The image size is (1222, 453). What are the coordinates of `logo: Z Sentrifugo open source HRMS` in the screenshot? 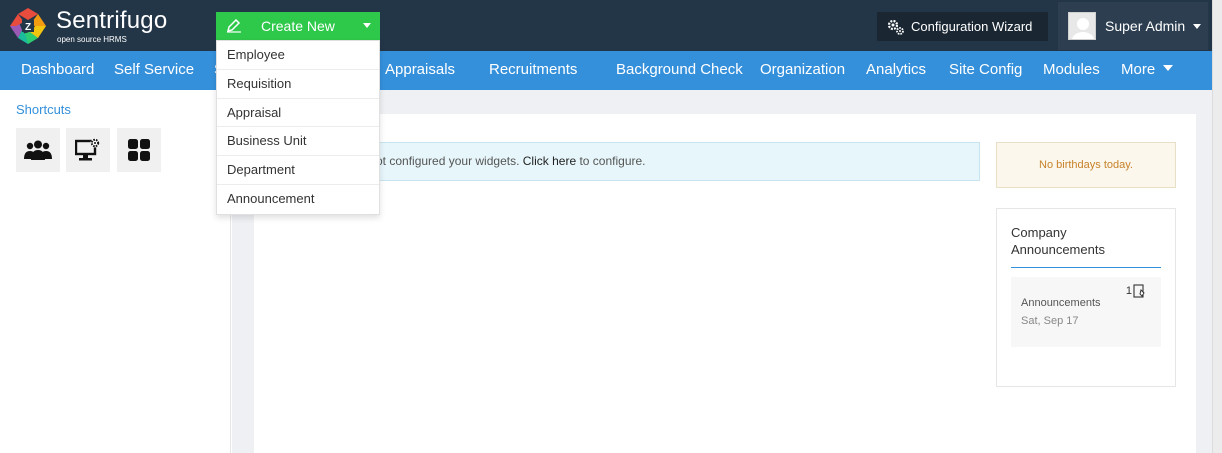 It's located at (108, 26).